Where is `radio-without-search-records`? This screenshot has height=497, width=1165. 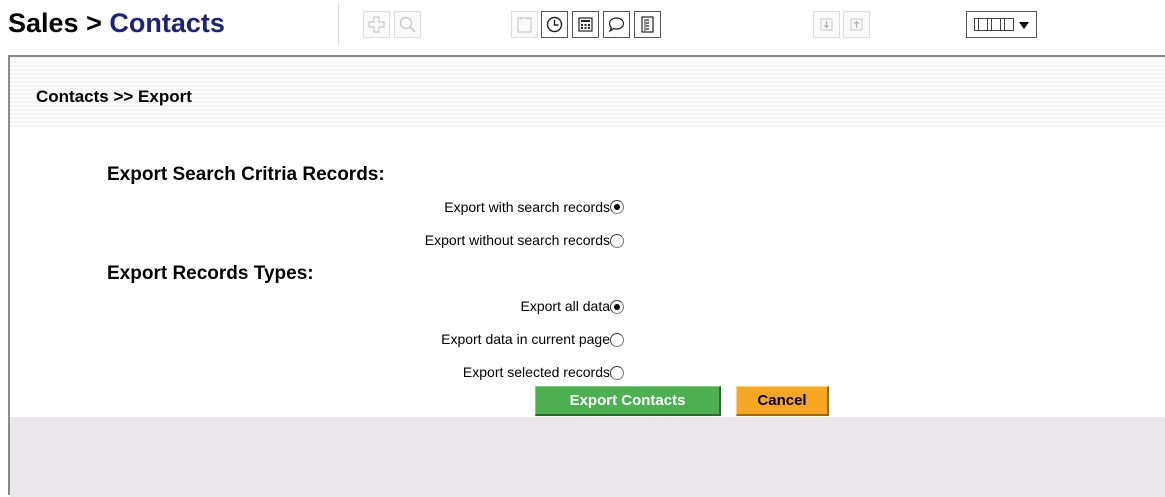
radio-without-search-records is located at coordinates (617, 241).